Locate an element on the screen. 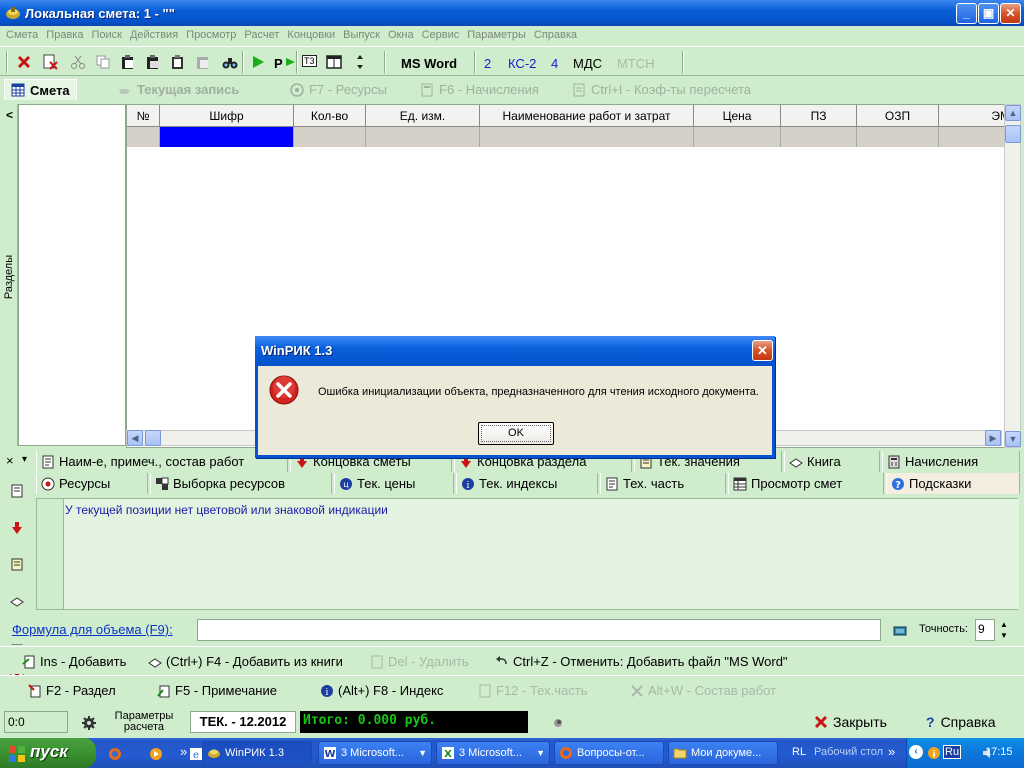 This screenshot has height=768, width=1024. firefox-icon is located at coordinates (115, 754).